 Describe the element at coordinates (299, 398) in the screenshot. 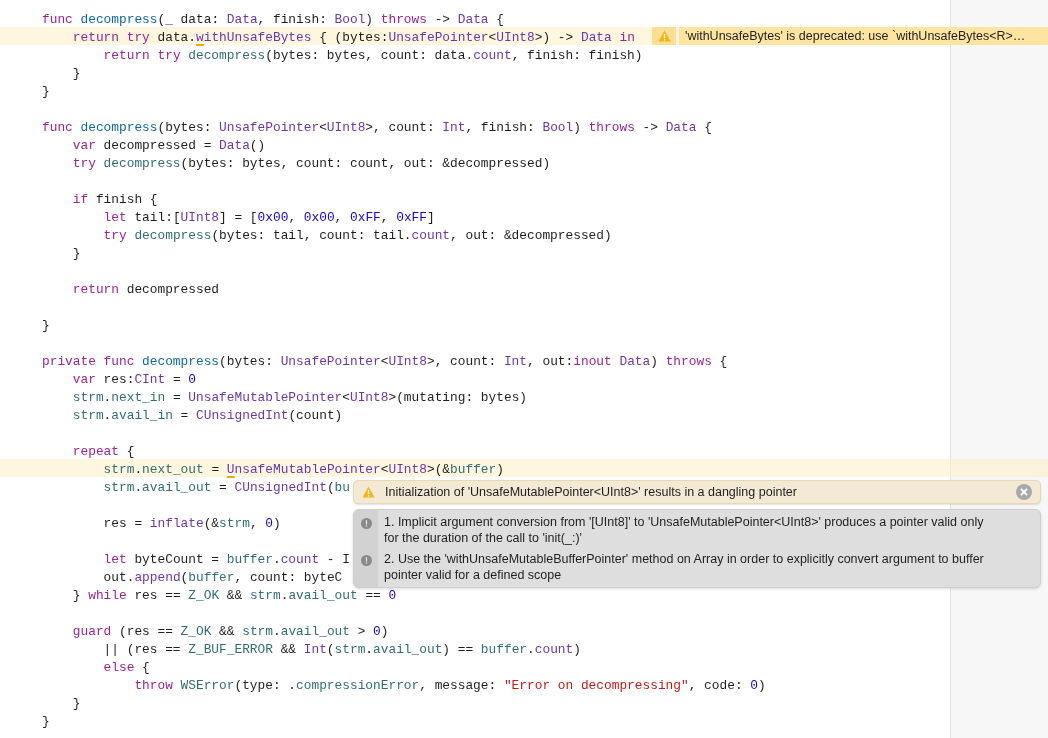

I see `code-line: strm.next_in = UnsafeMutablePointer<UInt8>(mutating: bytes)` at that location.